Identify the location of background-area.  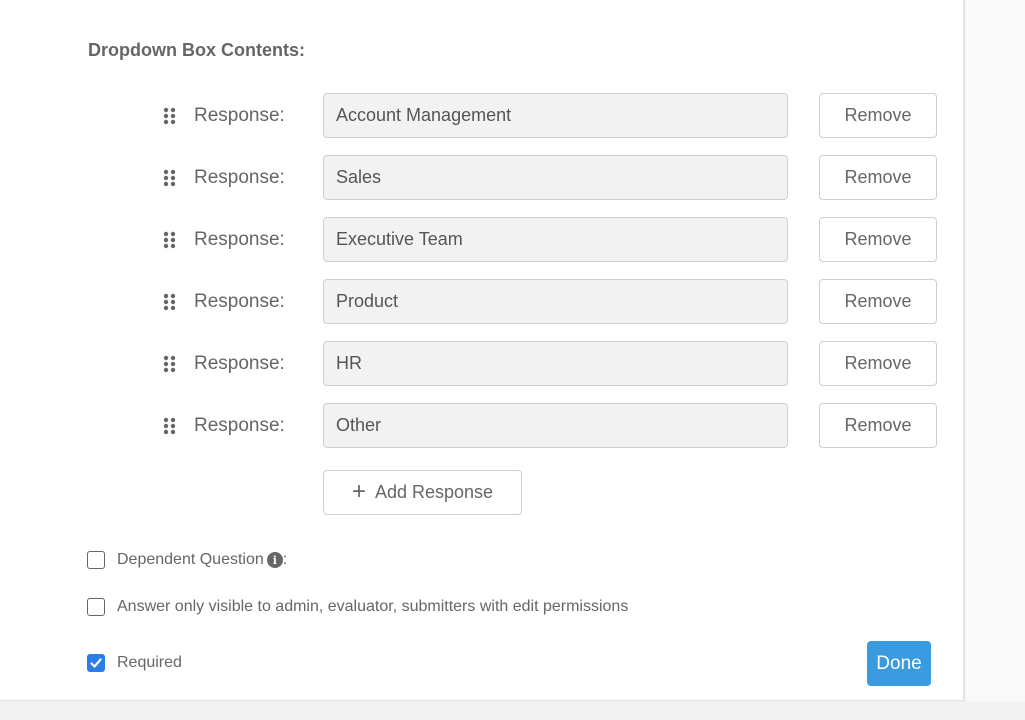
(996, 350).